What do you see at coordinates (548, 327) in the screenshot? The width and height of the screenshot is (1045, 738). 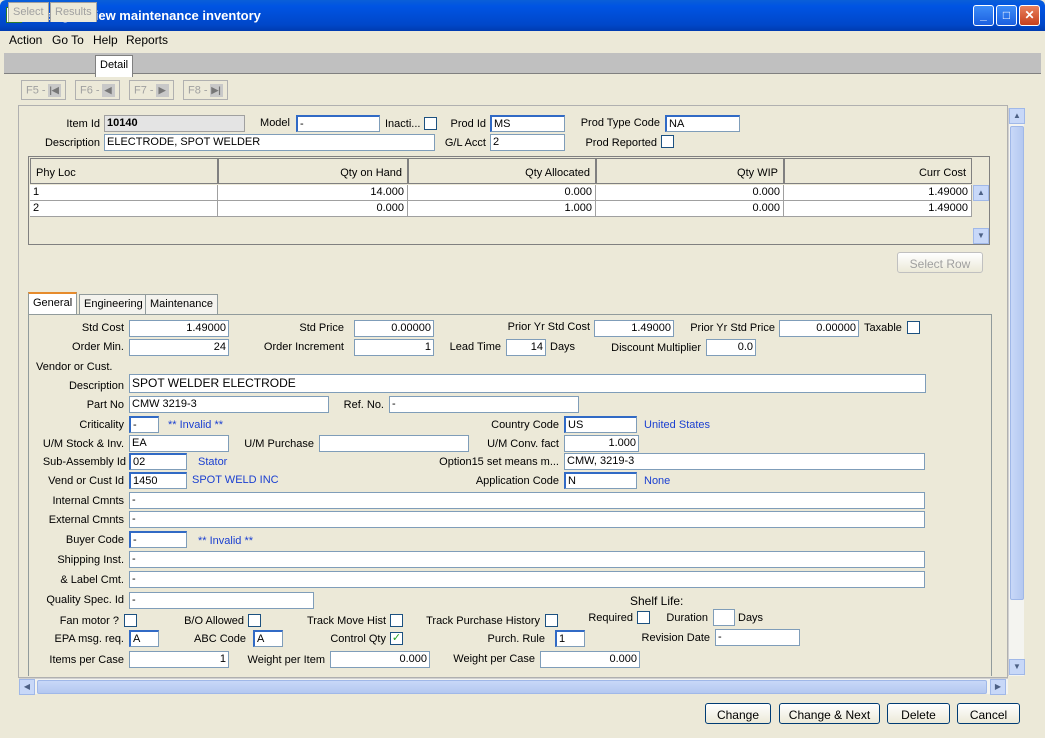 I see `prior-cost-label: Prior Yr Std Cost` at bounding box center [548, 327].